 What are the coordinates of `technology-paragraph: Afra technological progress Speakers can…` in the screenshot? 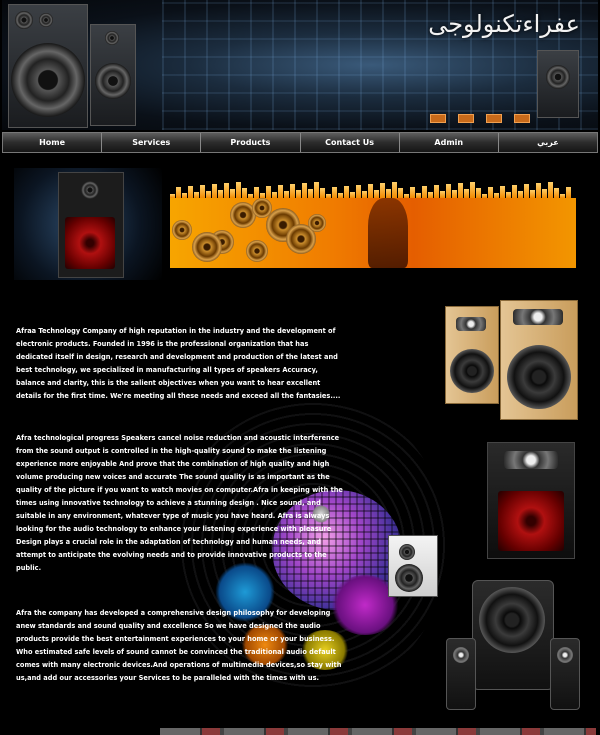 It's located at (179, 503).